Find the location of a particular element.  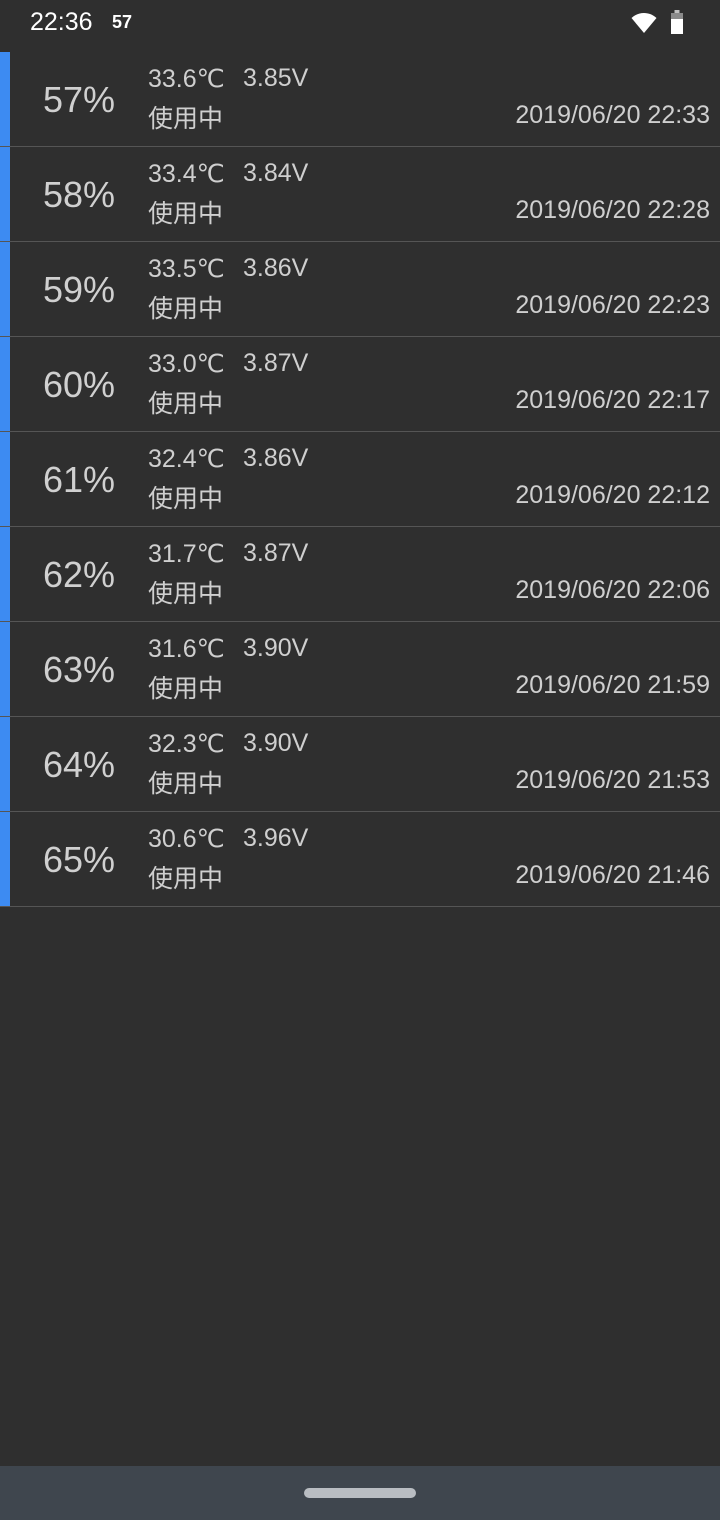

battery-percent: 63% is located at coordinates (79, 669).